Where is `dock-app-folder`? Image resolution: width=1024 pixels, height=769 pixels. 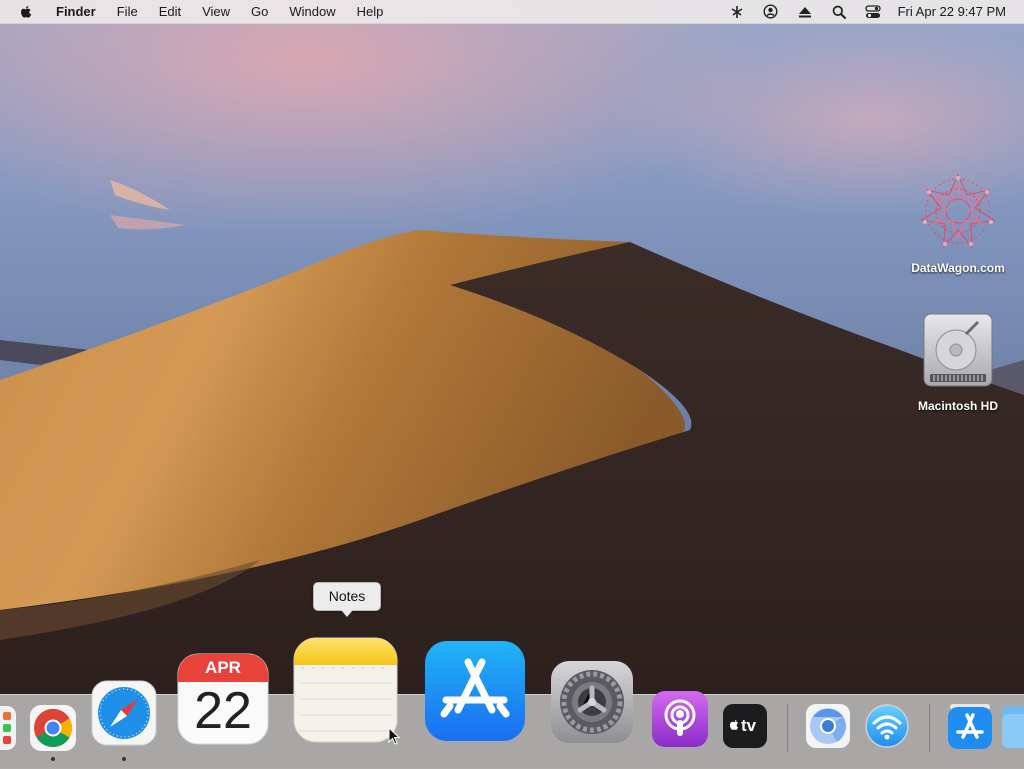
dock-app-folder is located at coordinates (1013, 729).